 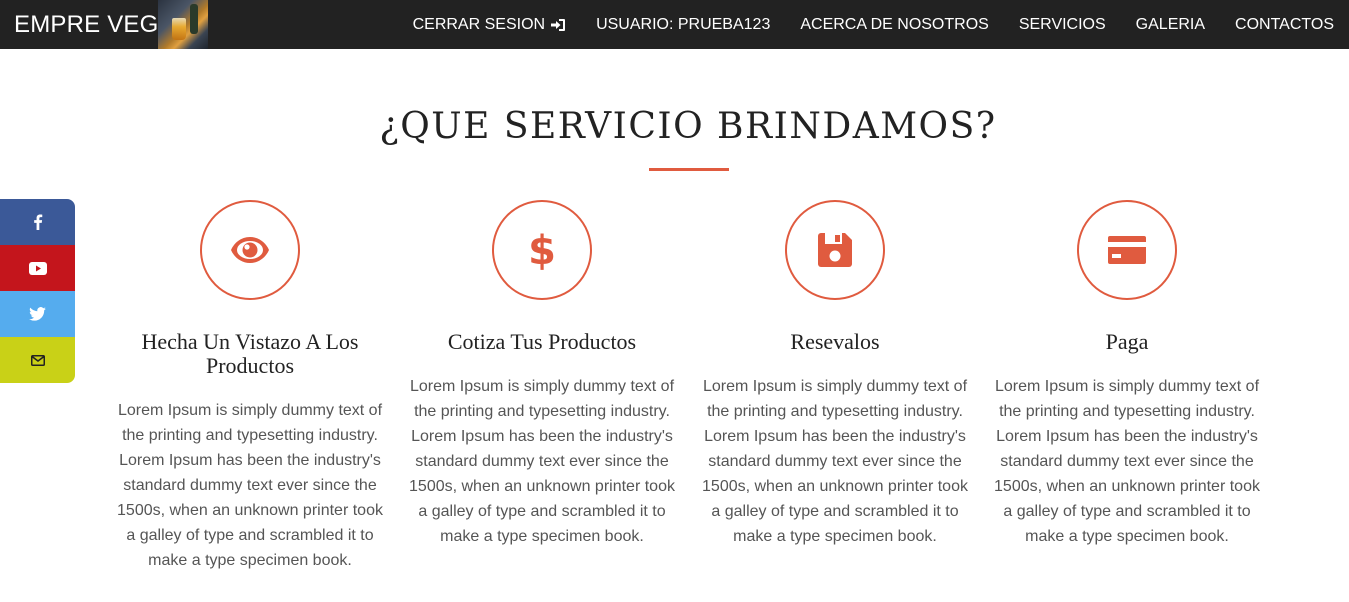 What do you see at coordinates (1284, 24) in the screenshot?
I see `nav-contacts-link: CONTACTOS` at bounding box center [1284, 24].